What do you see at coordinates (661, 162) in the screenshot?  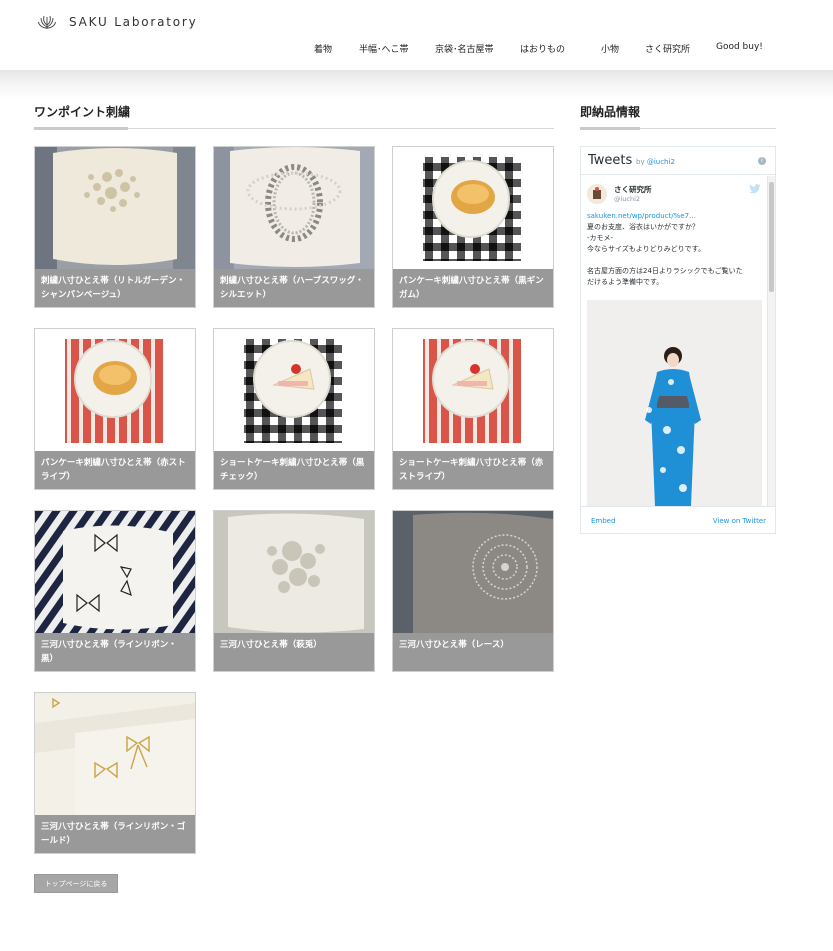 I see `twitter-by-handle: @iuchi2` at bounding box center [661, 162].